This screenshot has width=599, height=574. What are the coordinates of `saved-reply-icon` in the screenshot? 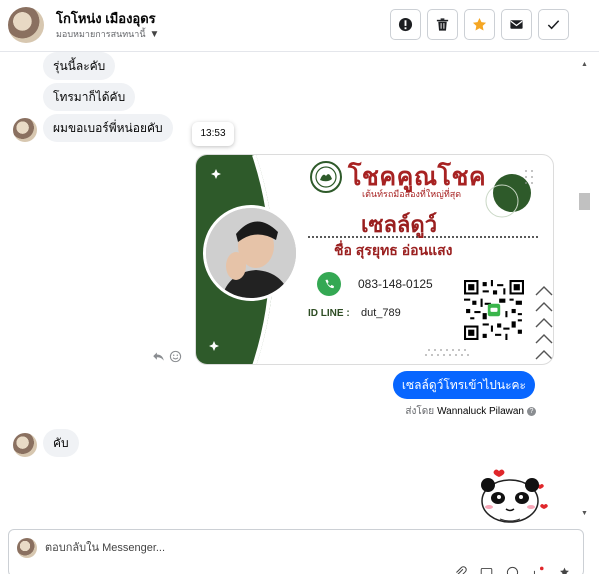 It's located at (564, 570).